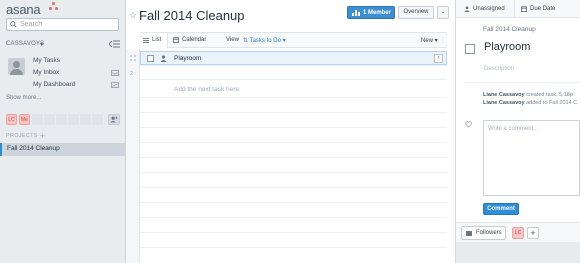 Image resolution: width=580 pixels, height=263 pixels. Describe the element at coordinates (63, 45) in the screenshot. I see `workspace-switcher: CASSAVOYS ▾` at that location.